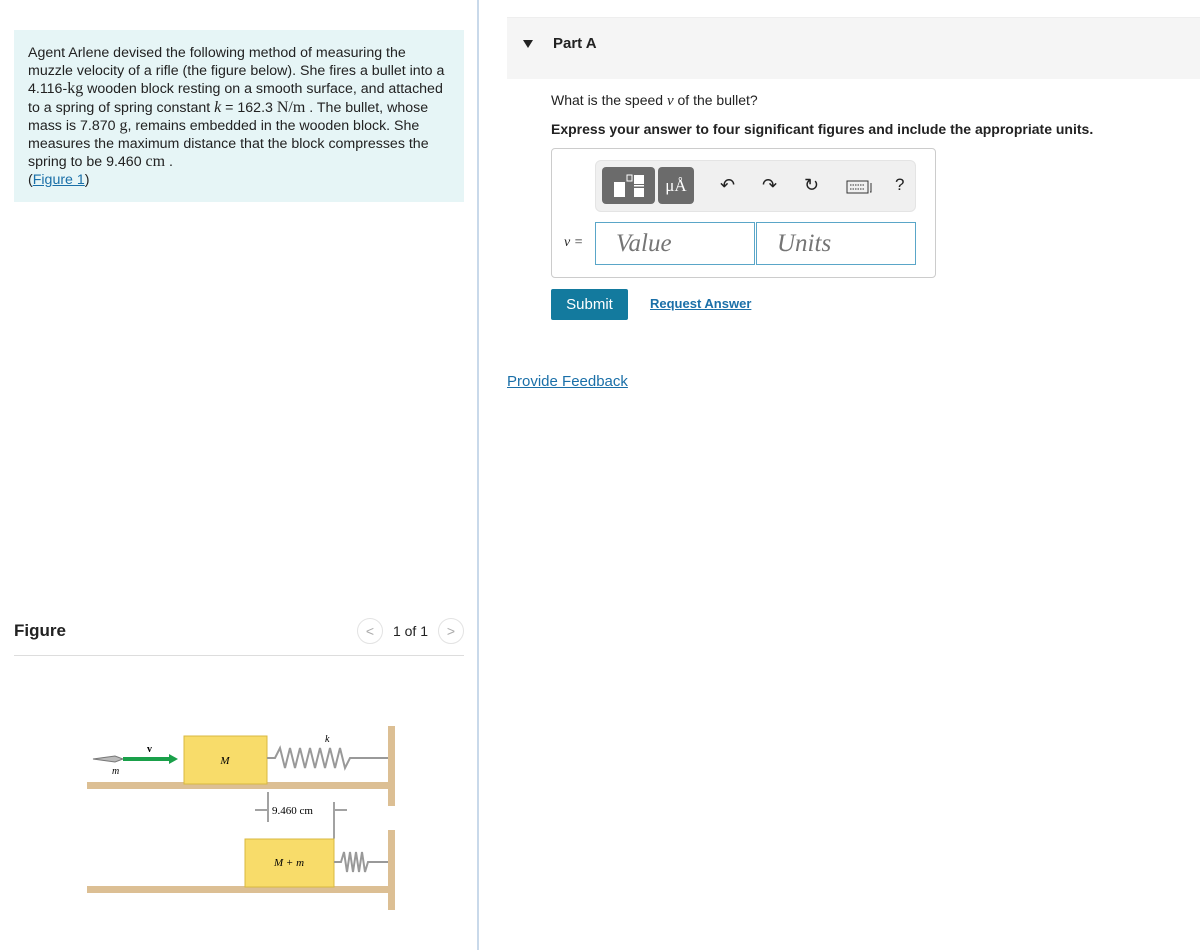 This screenshot has width=1200, height=950. Describe the element at coordinates (155, 162) in the screenshot. I see `unit: cm` at that location.